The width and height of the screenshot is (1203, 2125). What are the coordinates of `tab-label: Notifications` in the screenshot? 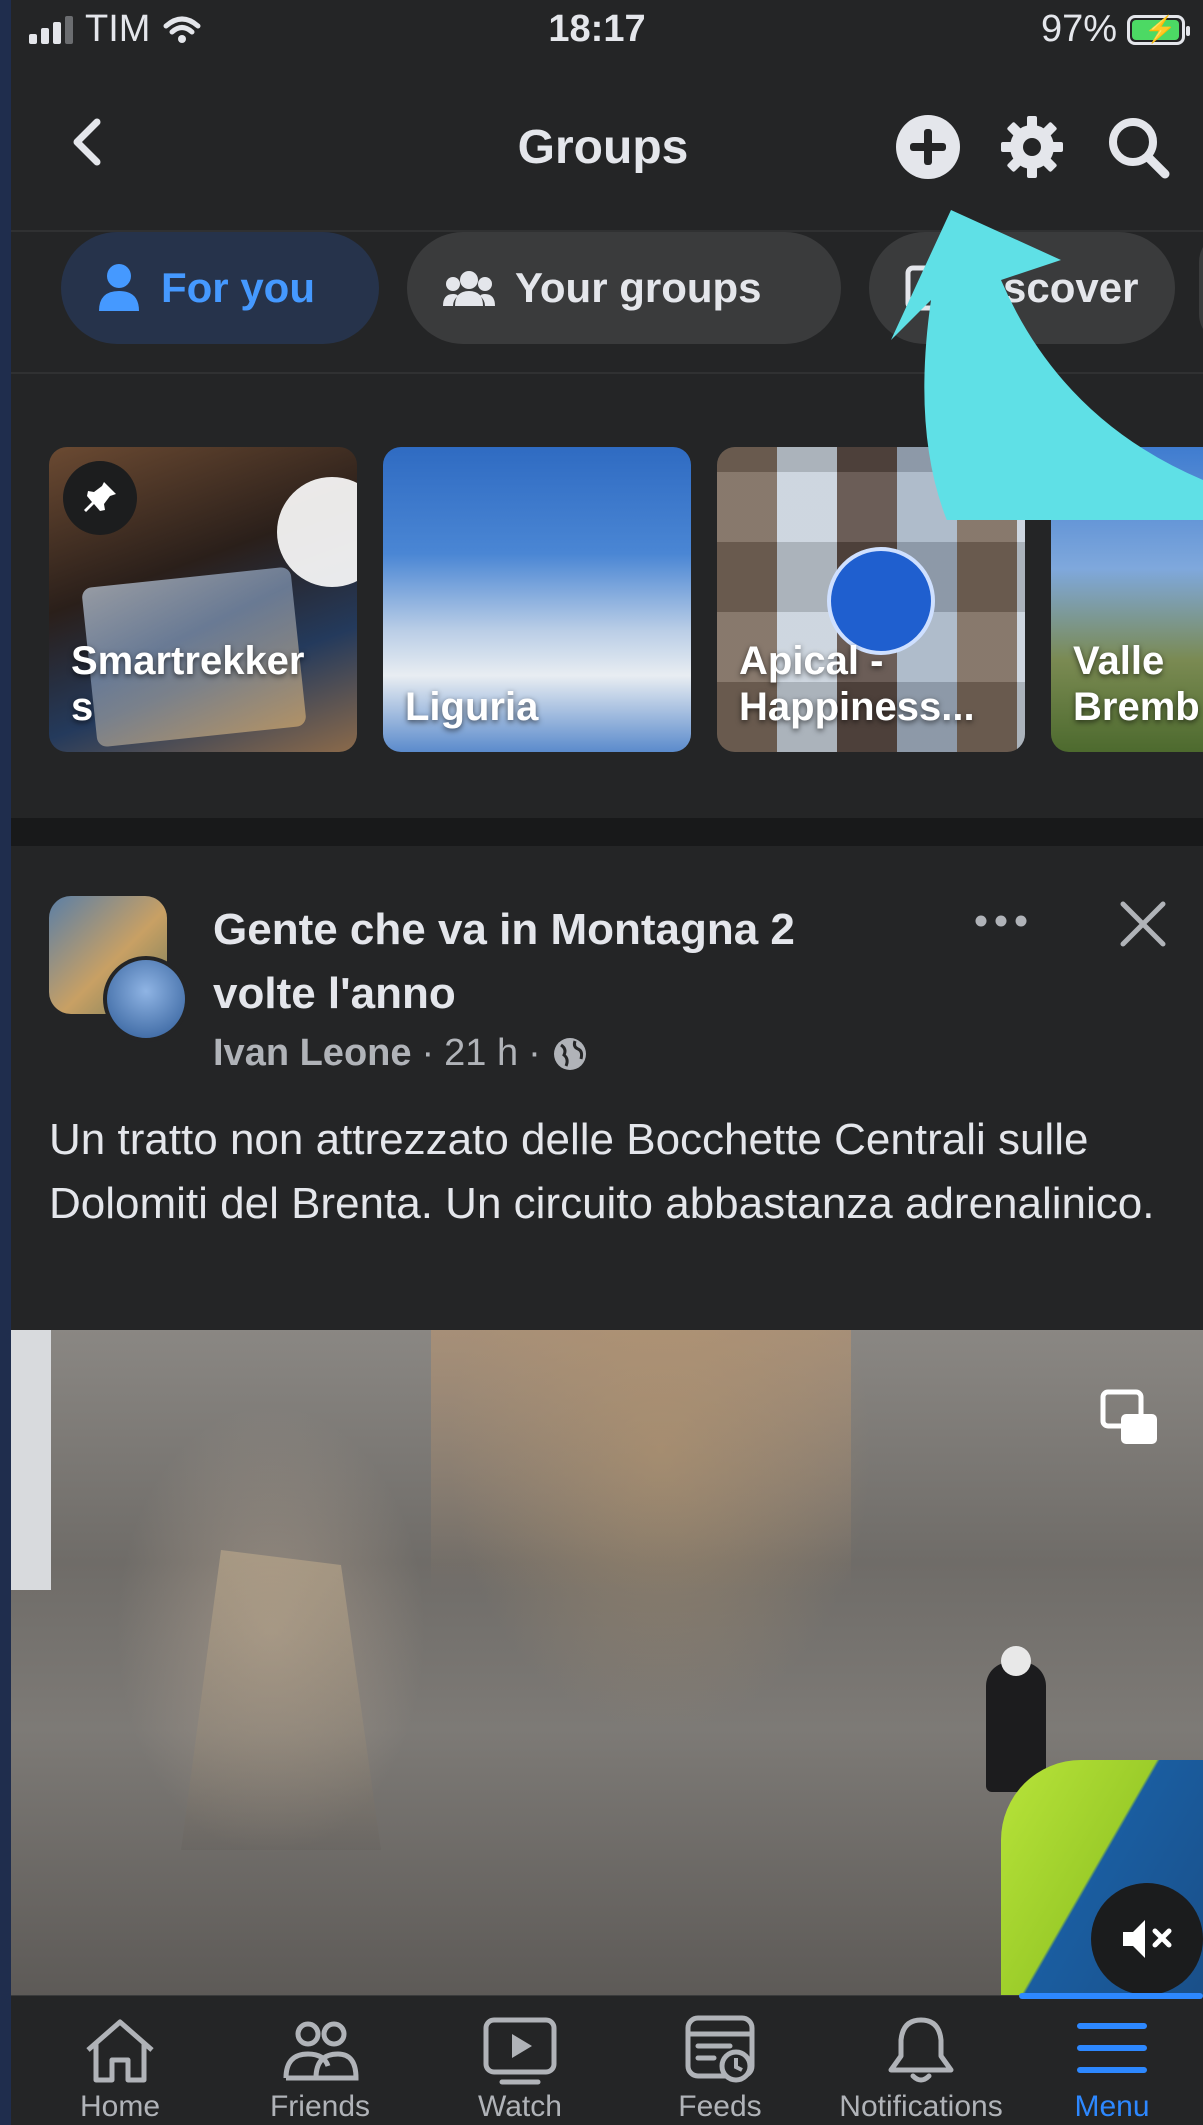 It's located at (921, 2106).